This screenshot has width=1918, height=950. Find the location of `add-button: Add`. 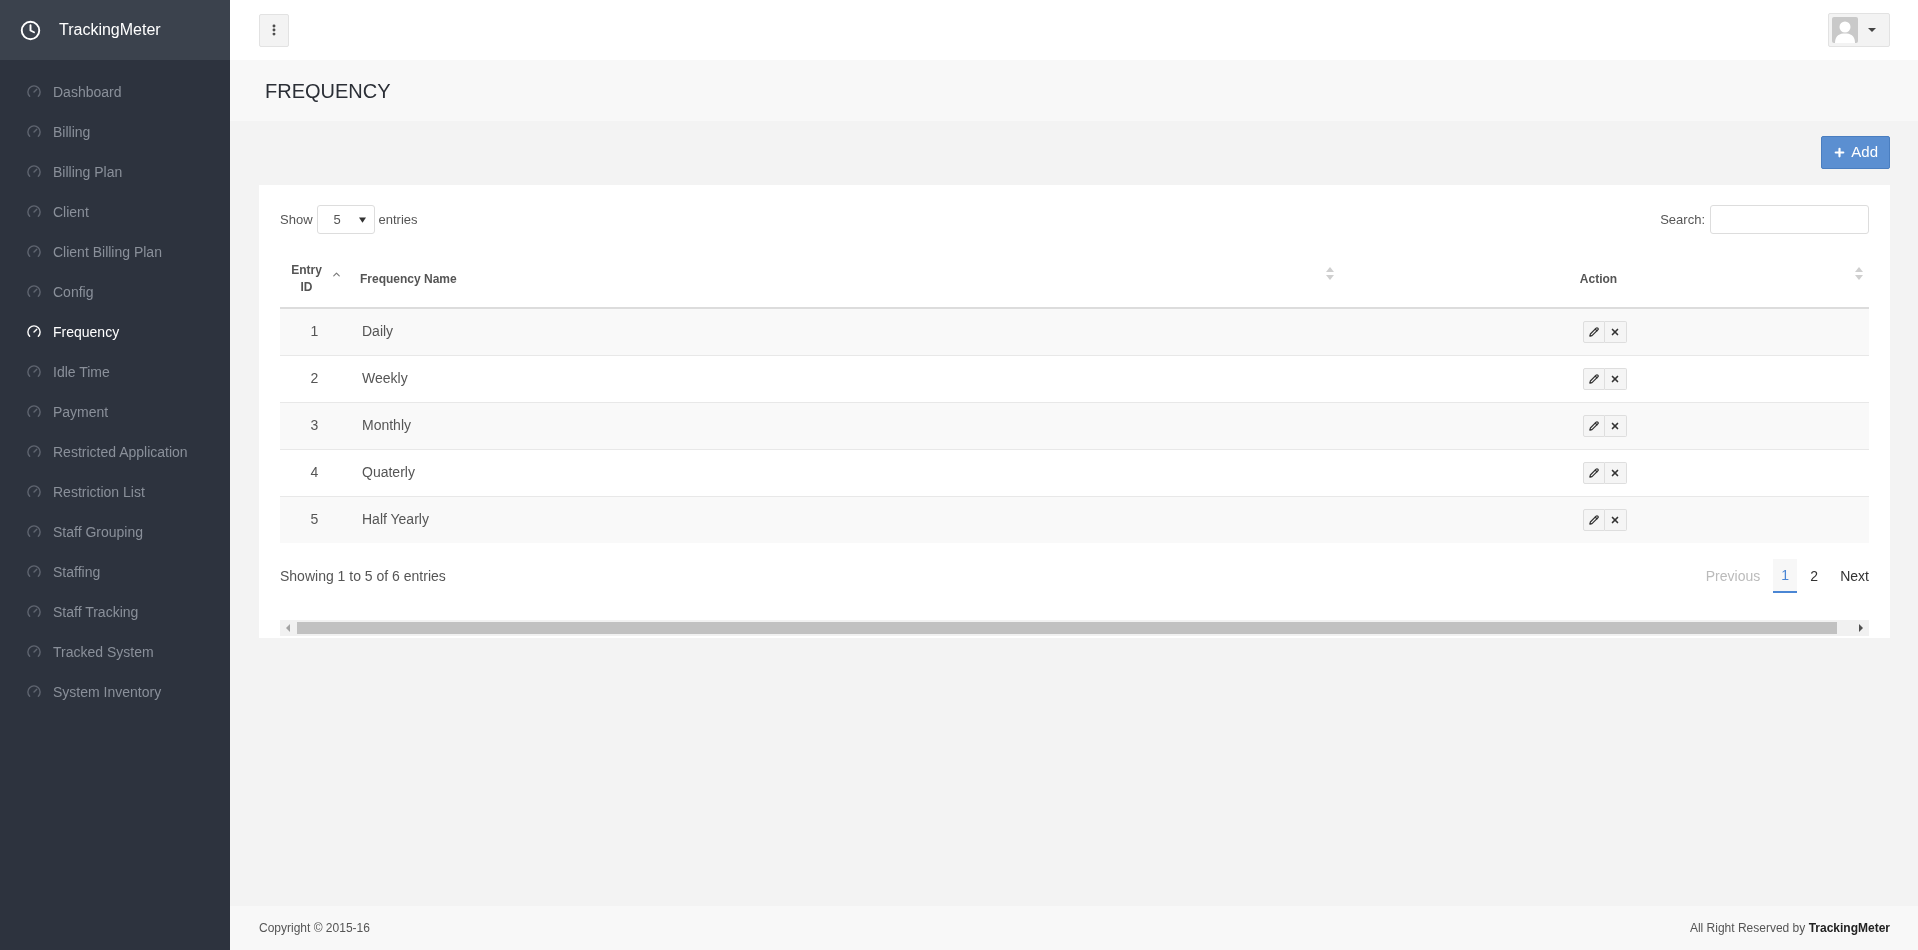

add-button: Add is located at coordinates (1855, 152).